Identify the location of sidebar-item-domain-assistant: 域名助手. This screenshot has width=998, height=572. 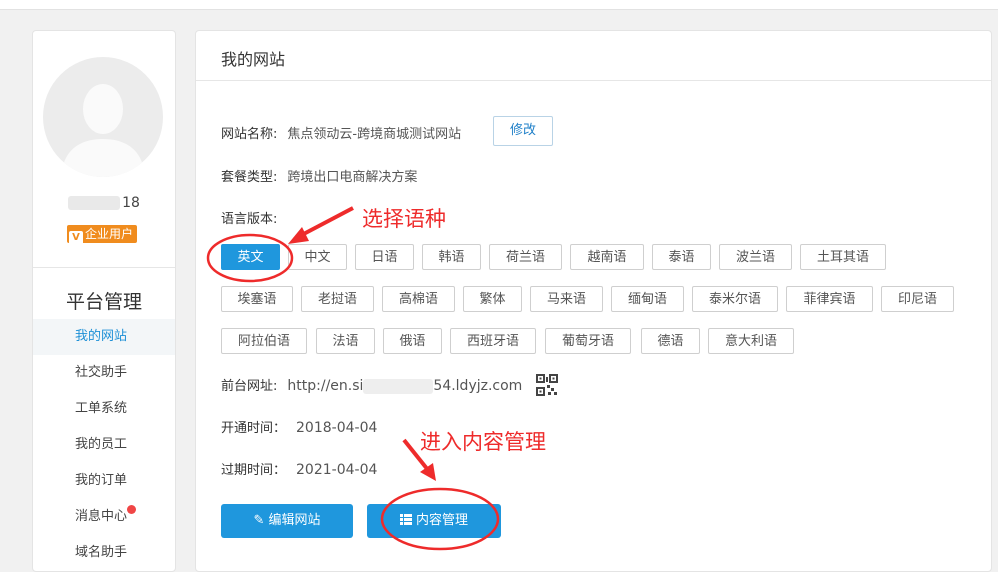
(104, 553).